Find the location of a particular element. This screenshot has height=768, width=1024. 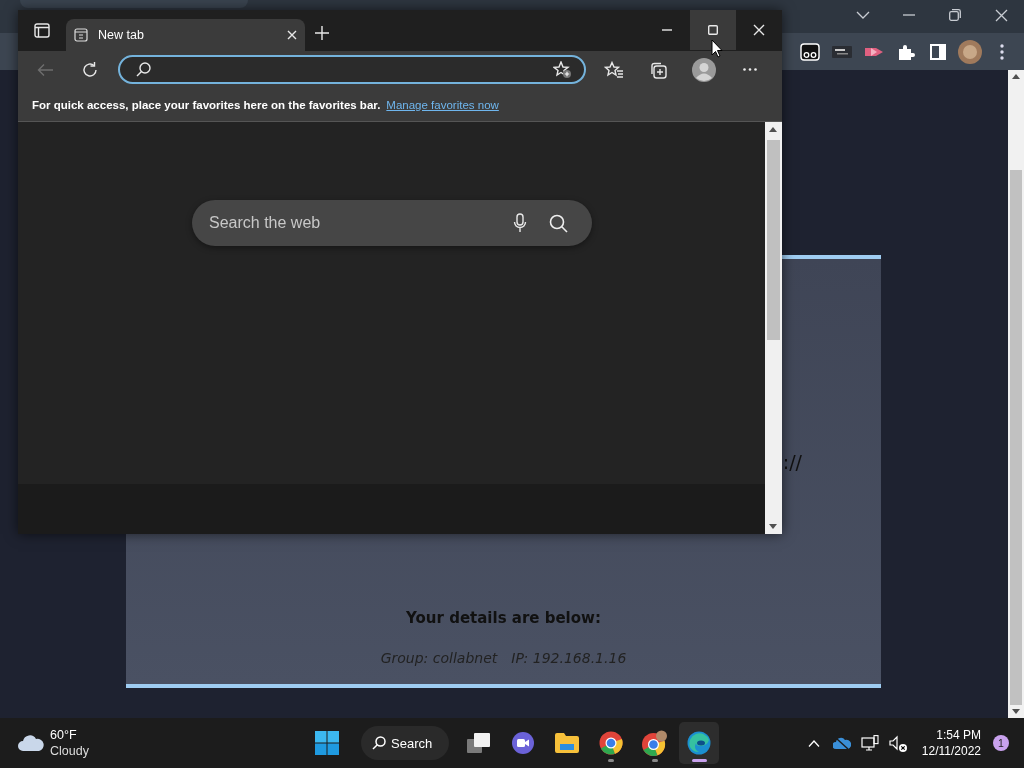

url-text: :// is located at coordinates (792, 462).